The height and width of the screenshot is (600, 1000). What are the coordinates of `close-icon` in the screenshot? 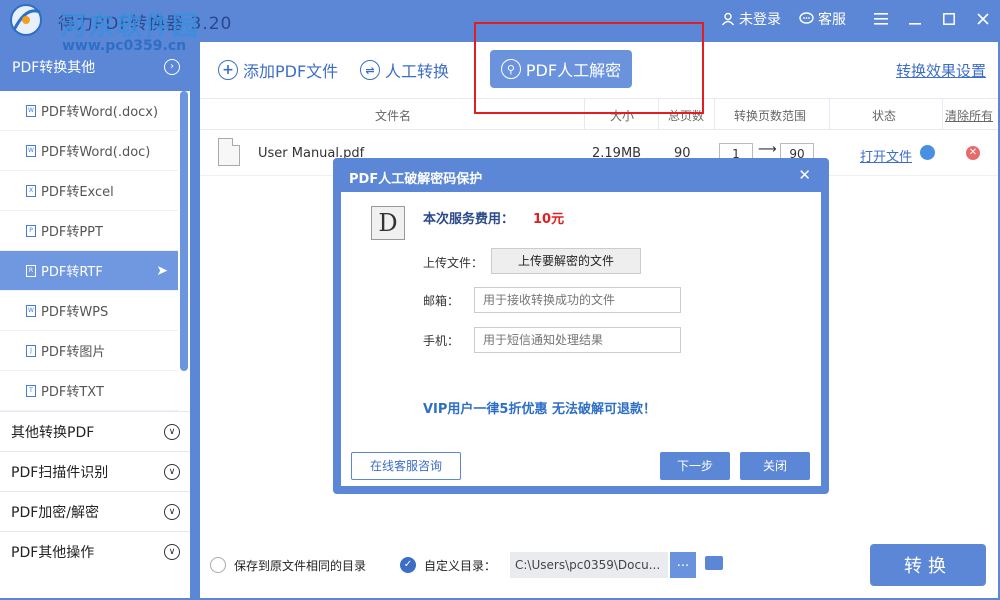 It's located at (983, 19).